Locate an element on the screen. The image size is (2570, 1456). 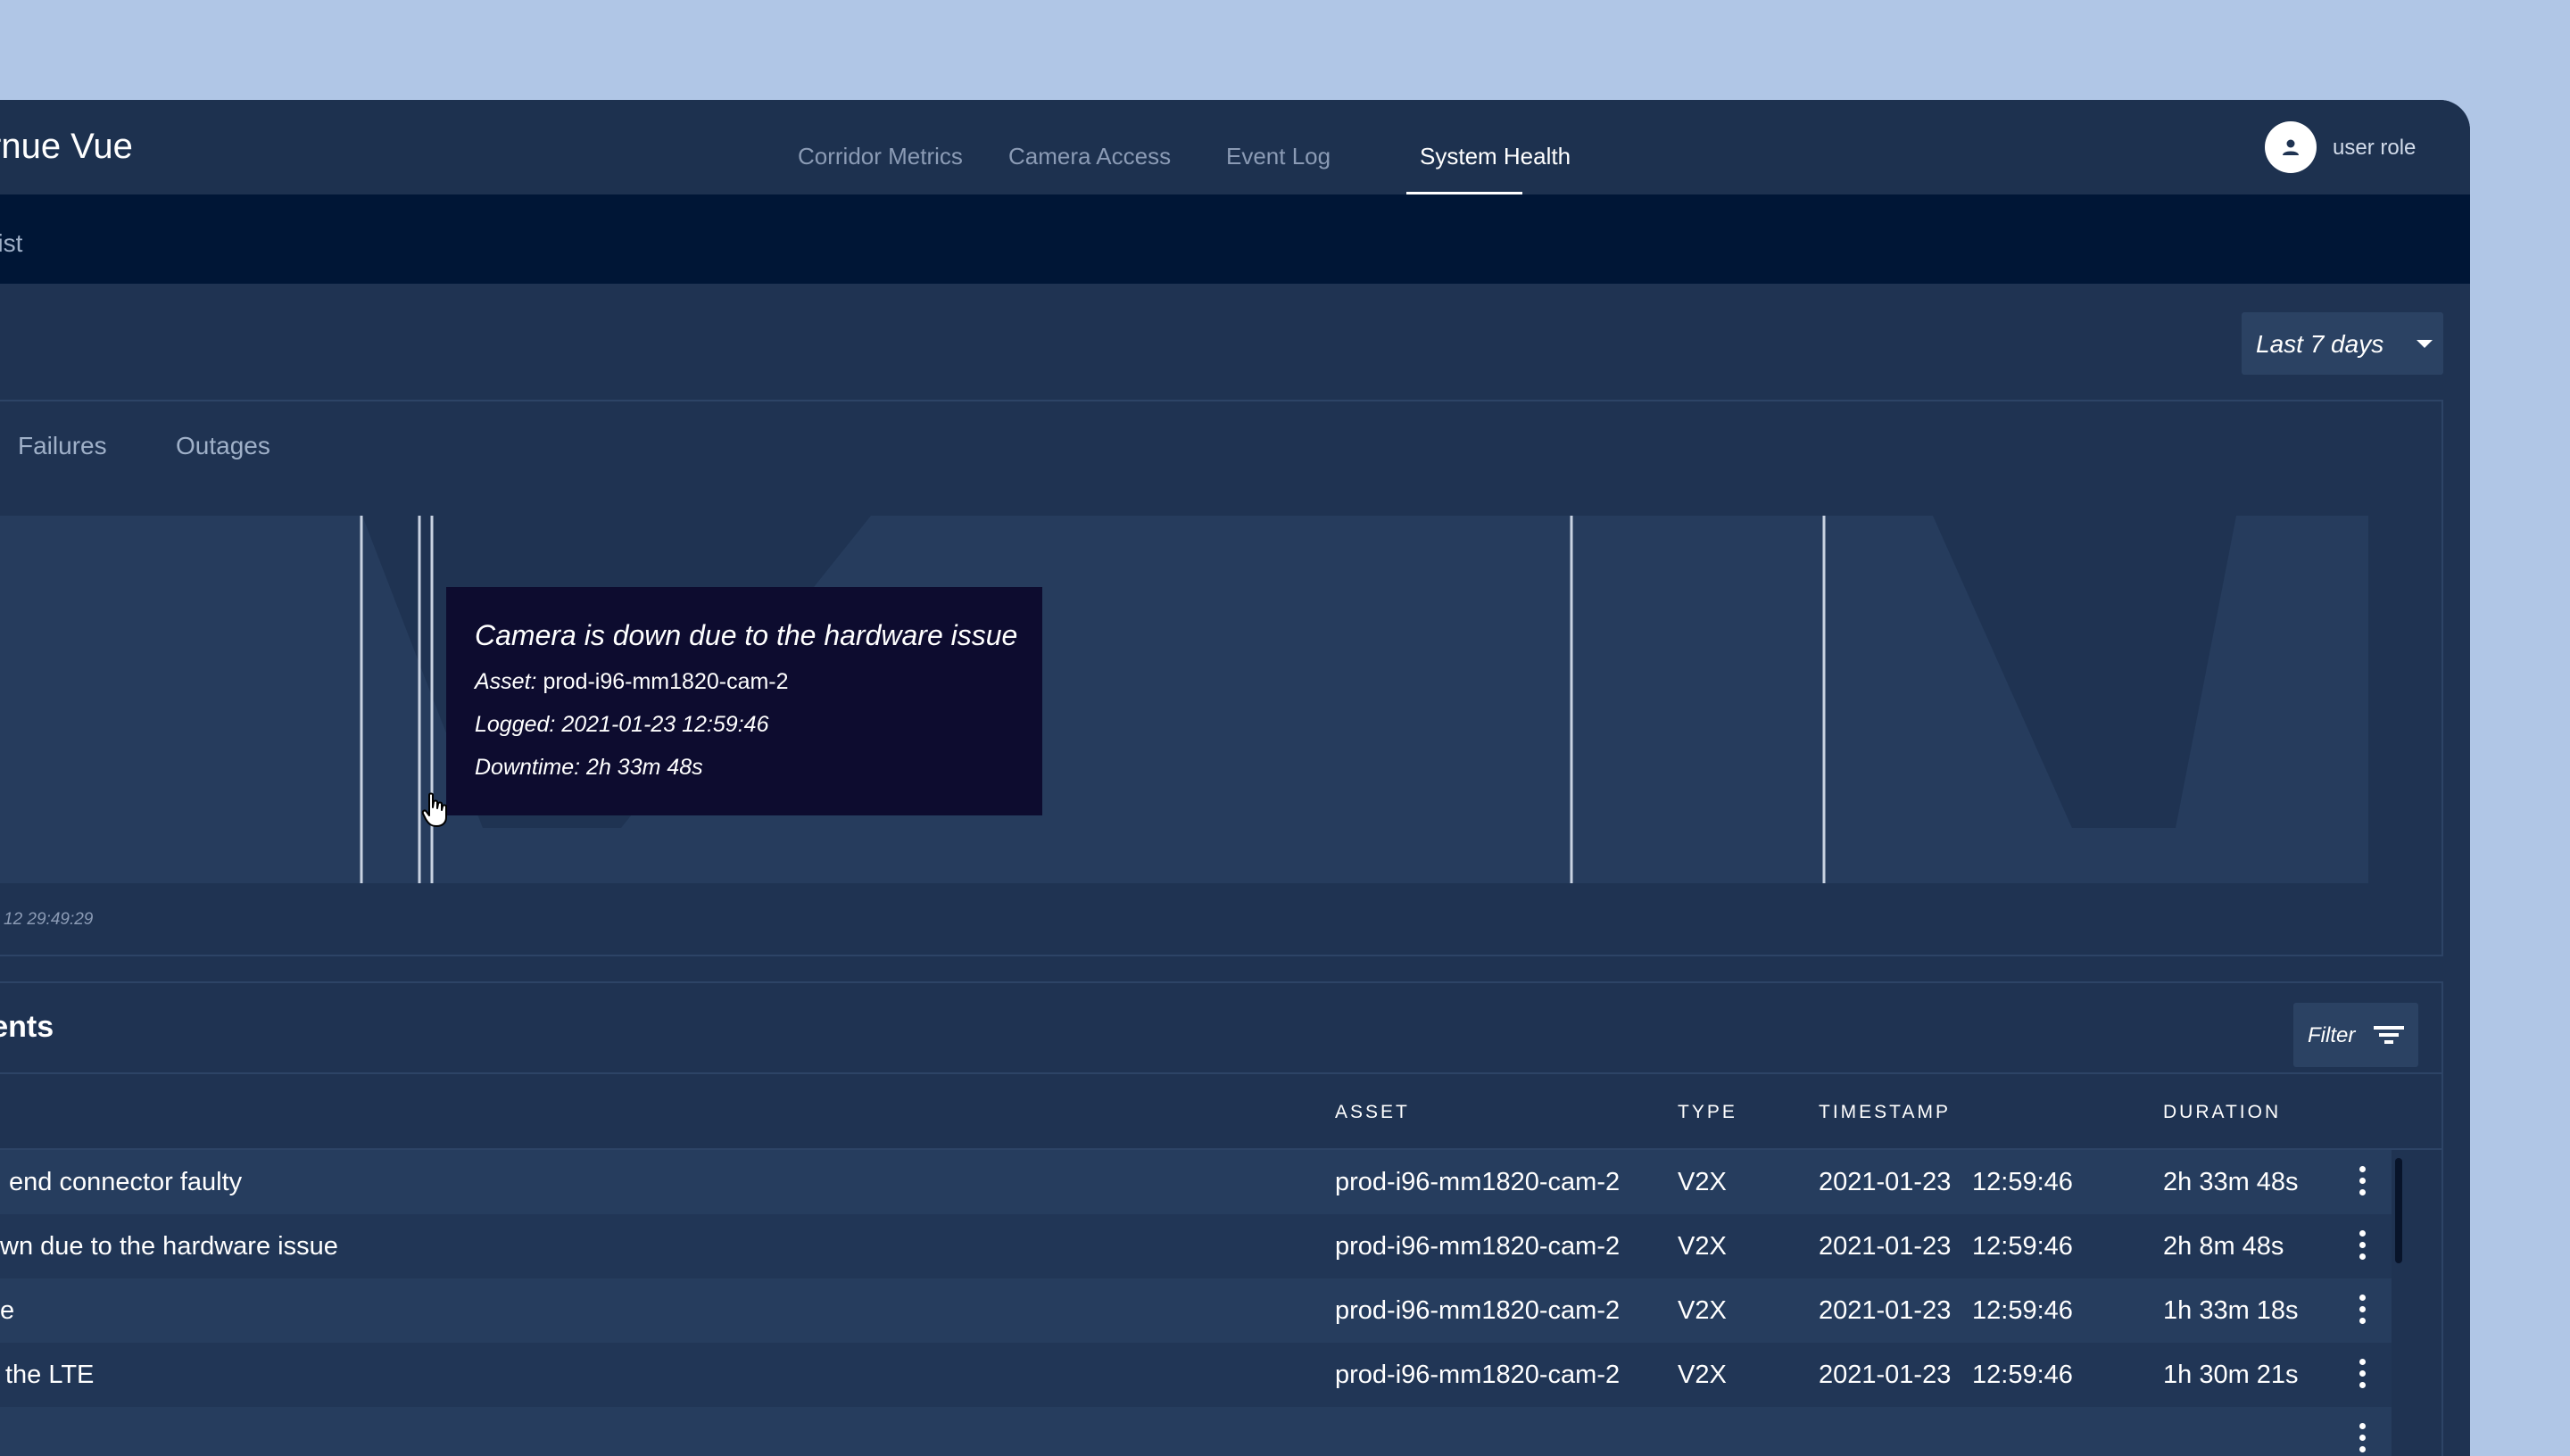
tab-outages: Outages is located at coordinates (223, 446).